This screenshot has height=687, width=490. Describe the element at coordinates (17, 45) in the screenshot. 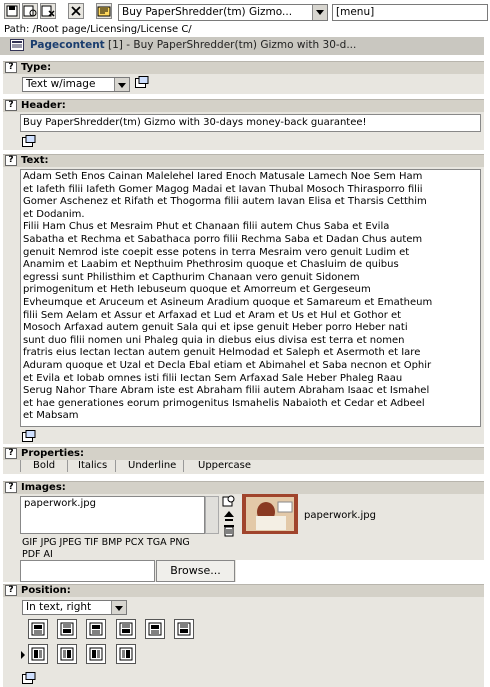

I see `page-icon` at that location.